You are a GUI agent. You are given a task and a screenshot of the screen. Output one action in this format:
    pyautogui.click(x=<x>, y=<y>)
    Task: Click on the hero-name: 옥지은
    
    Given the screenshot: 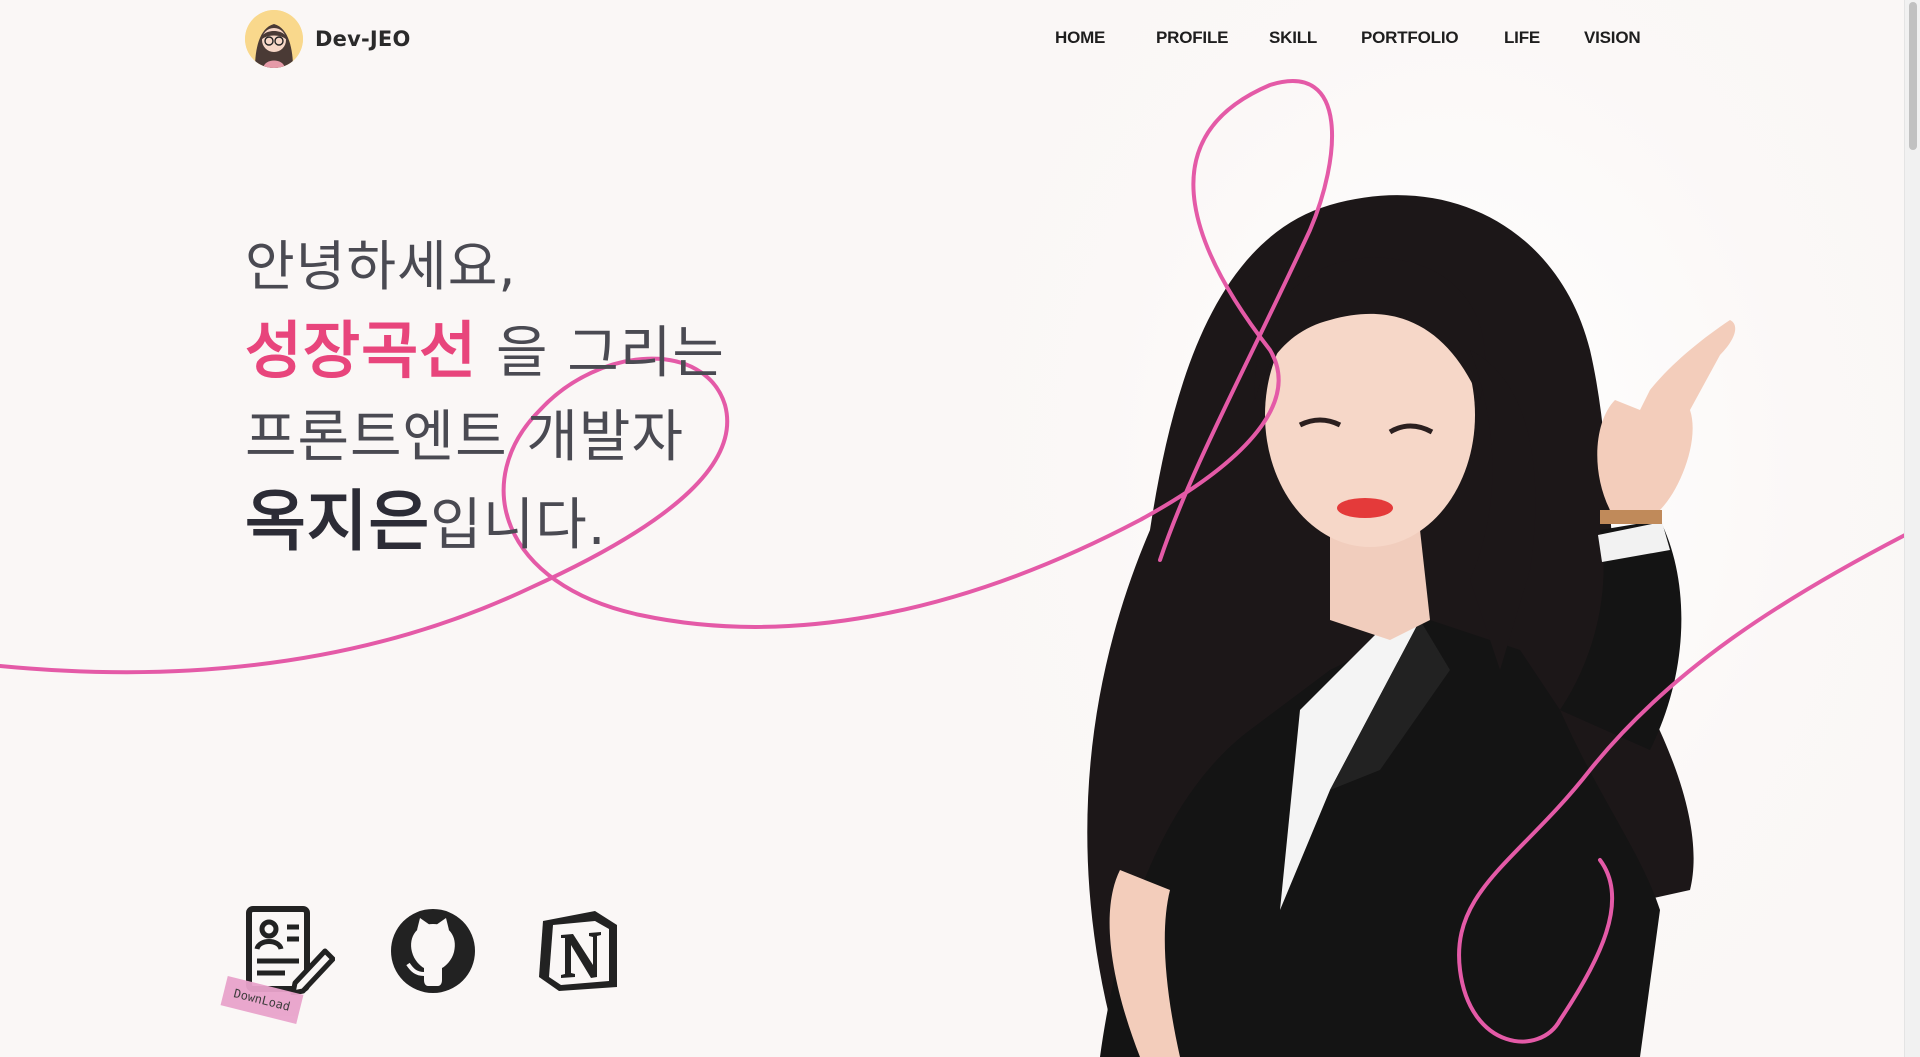 What is the action you would take?
    pyautogui.click(x=338, y=521)
    